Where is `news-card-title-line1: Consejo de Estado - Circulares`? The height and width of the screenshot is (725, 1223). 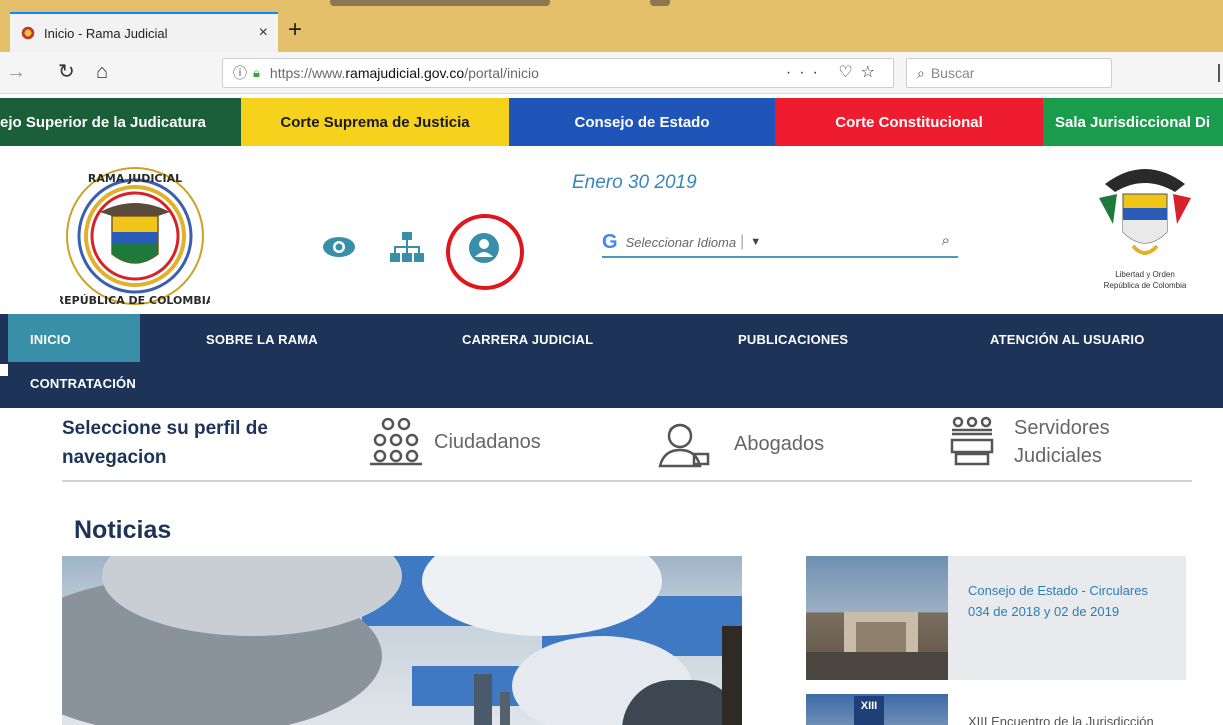 news-card-title-line1: Consejo de Estado - Circulares is located at coordinates (1058, 590).